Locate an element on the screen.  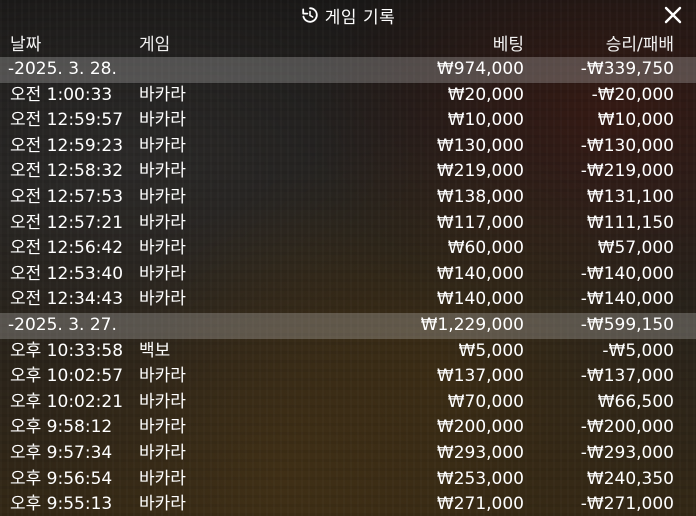
row-date: 오전 12:57:21 is located at coordinates (67, 222).